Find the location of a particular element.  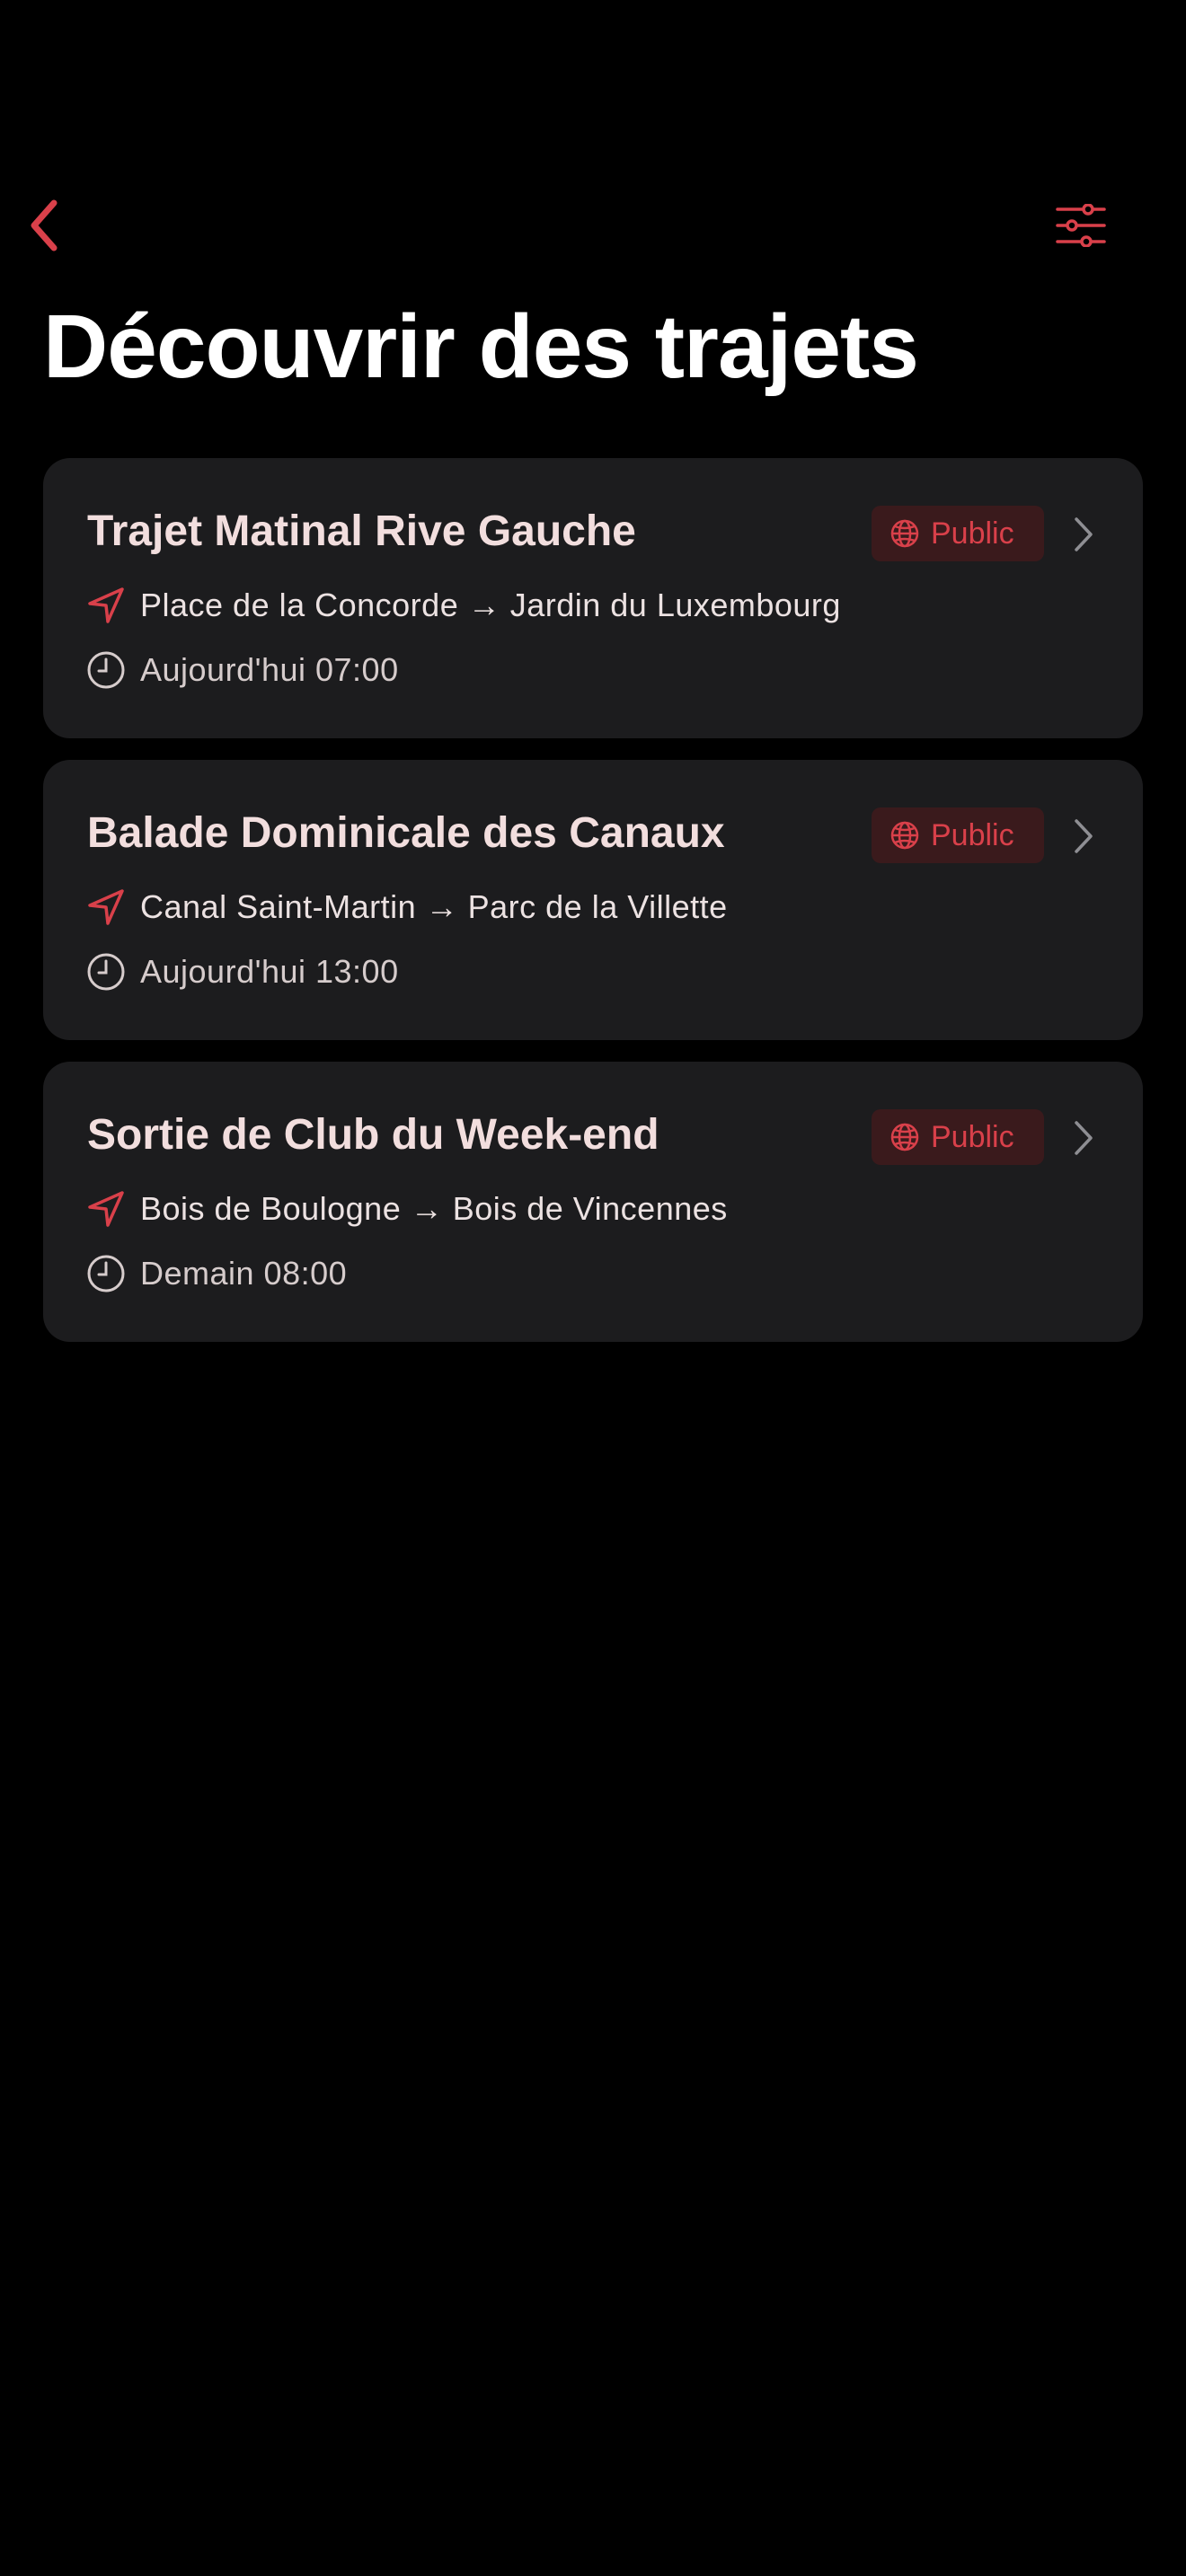

time-text: Aujourd'hui 07:00 is located at coordinates (269, 669).